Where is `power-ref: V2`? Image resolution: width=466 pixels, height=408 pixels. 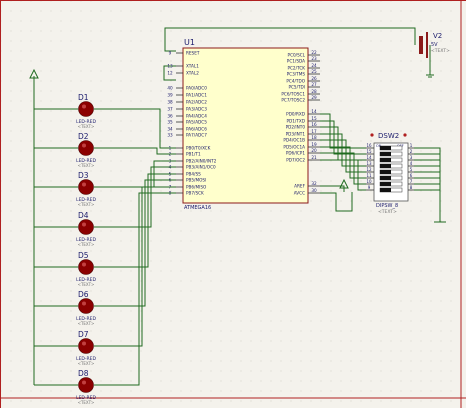
power-ref: V2 is located at coordinates (437, 36).